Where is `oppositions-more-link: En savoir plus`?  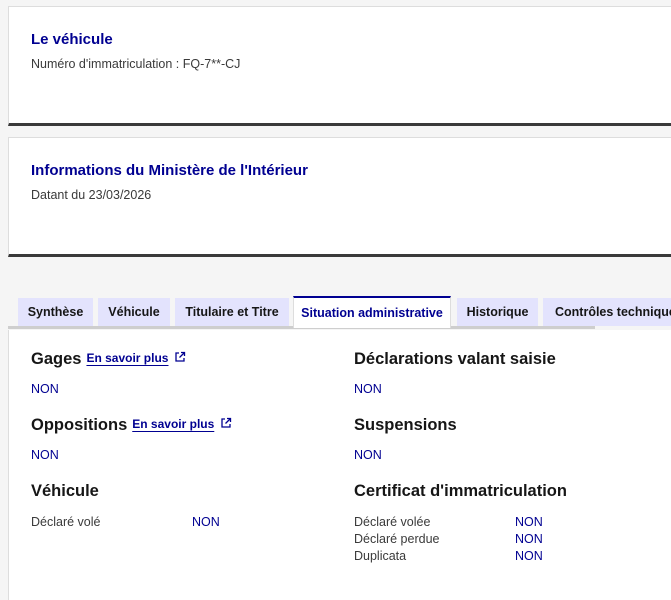
oppositions-more-link: En savoir plus is located at coordinates (182, 424).